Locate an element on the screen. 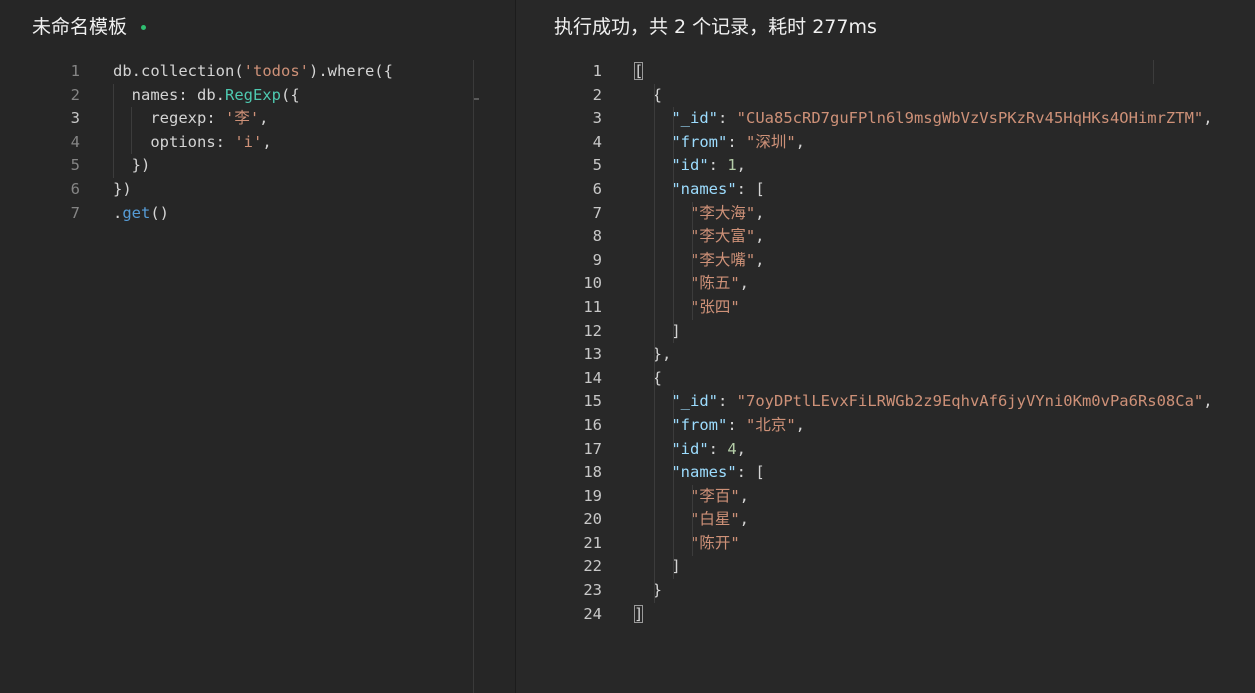 The image size is (1255, 693). code-line: 6 "names": [ is located at coordinates (885, 190).